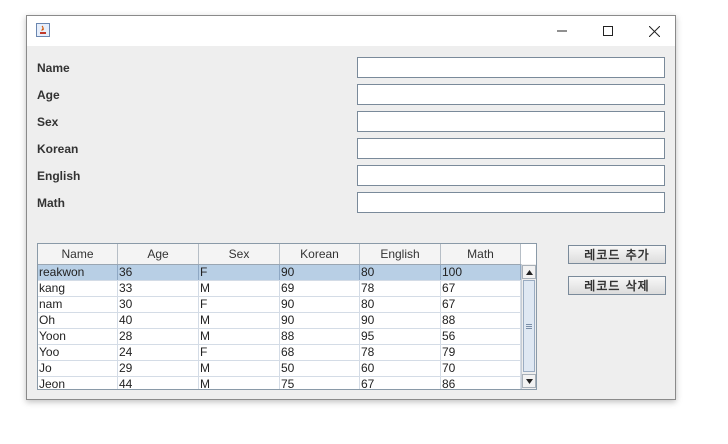  What do you see at coordinates (320, 383) in the screenshot?
I see `table-cell-korean: 75` at bounding box center [320, 383].